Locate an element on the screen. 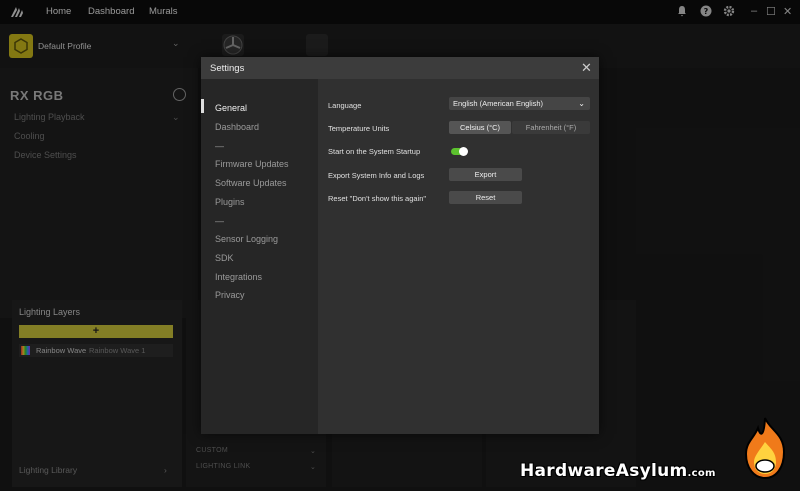 The width and height of the screenshot is (800, 491). settings-nav-firmware-updates: Firmware Updates is located at coordinates (252, 164).